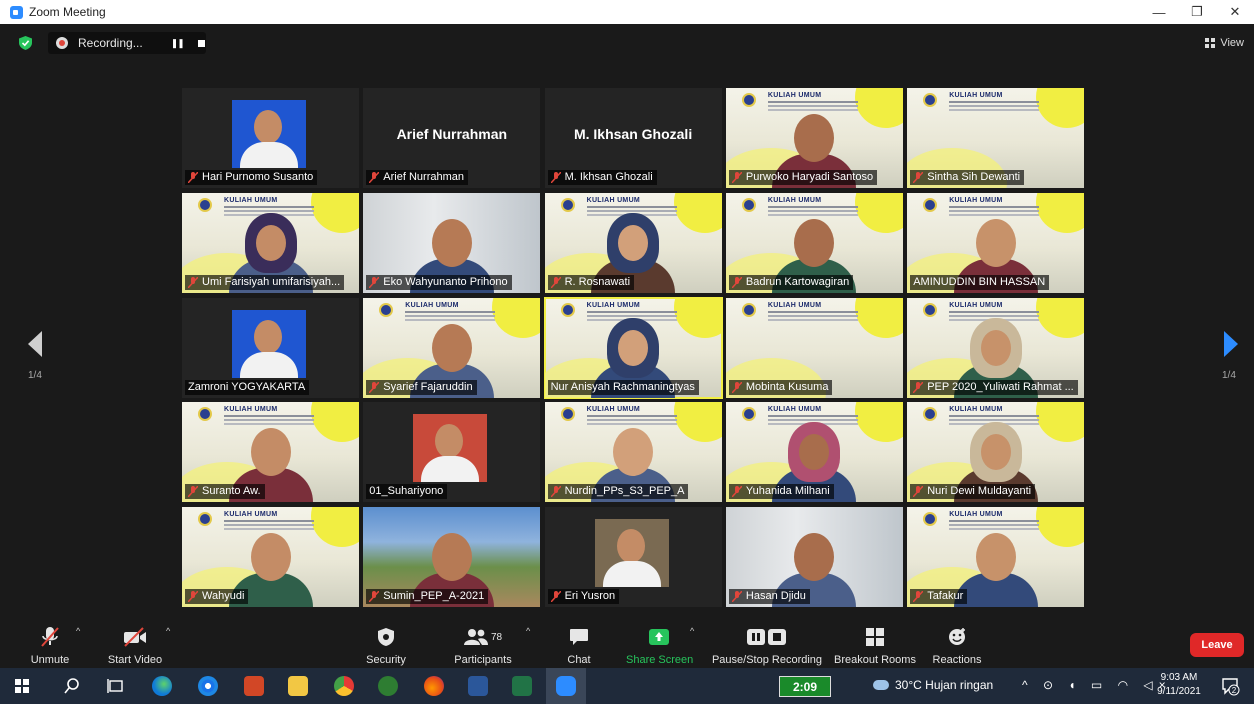 The height and width of the screenshot is (704, 1254). Describe the element at coordinates (787, 491) in the screenshot. I see `participant-name: Yuhanida Milhani` at that location.